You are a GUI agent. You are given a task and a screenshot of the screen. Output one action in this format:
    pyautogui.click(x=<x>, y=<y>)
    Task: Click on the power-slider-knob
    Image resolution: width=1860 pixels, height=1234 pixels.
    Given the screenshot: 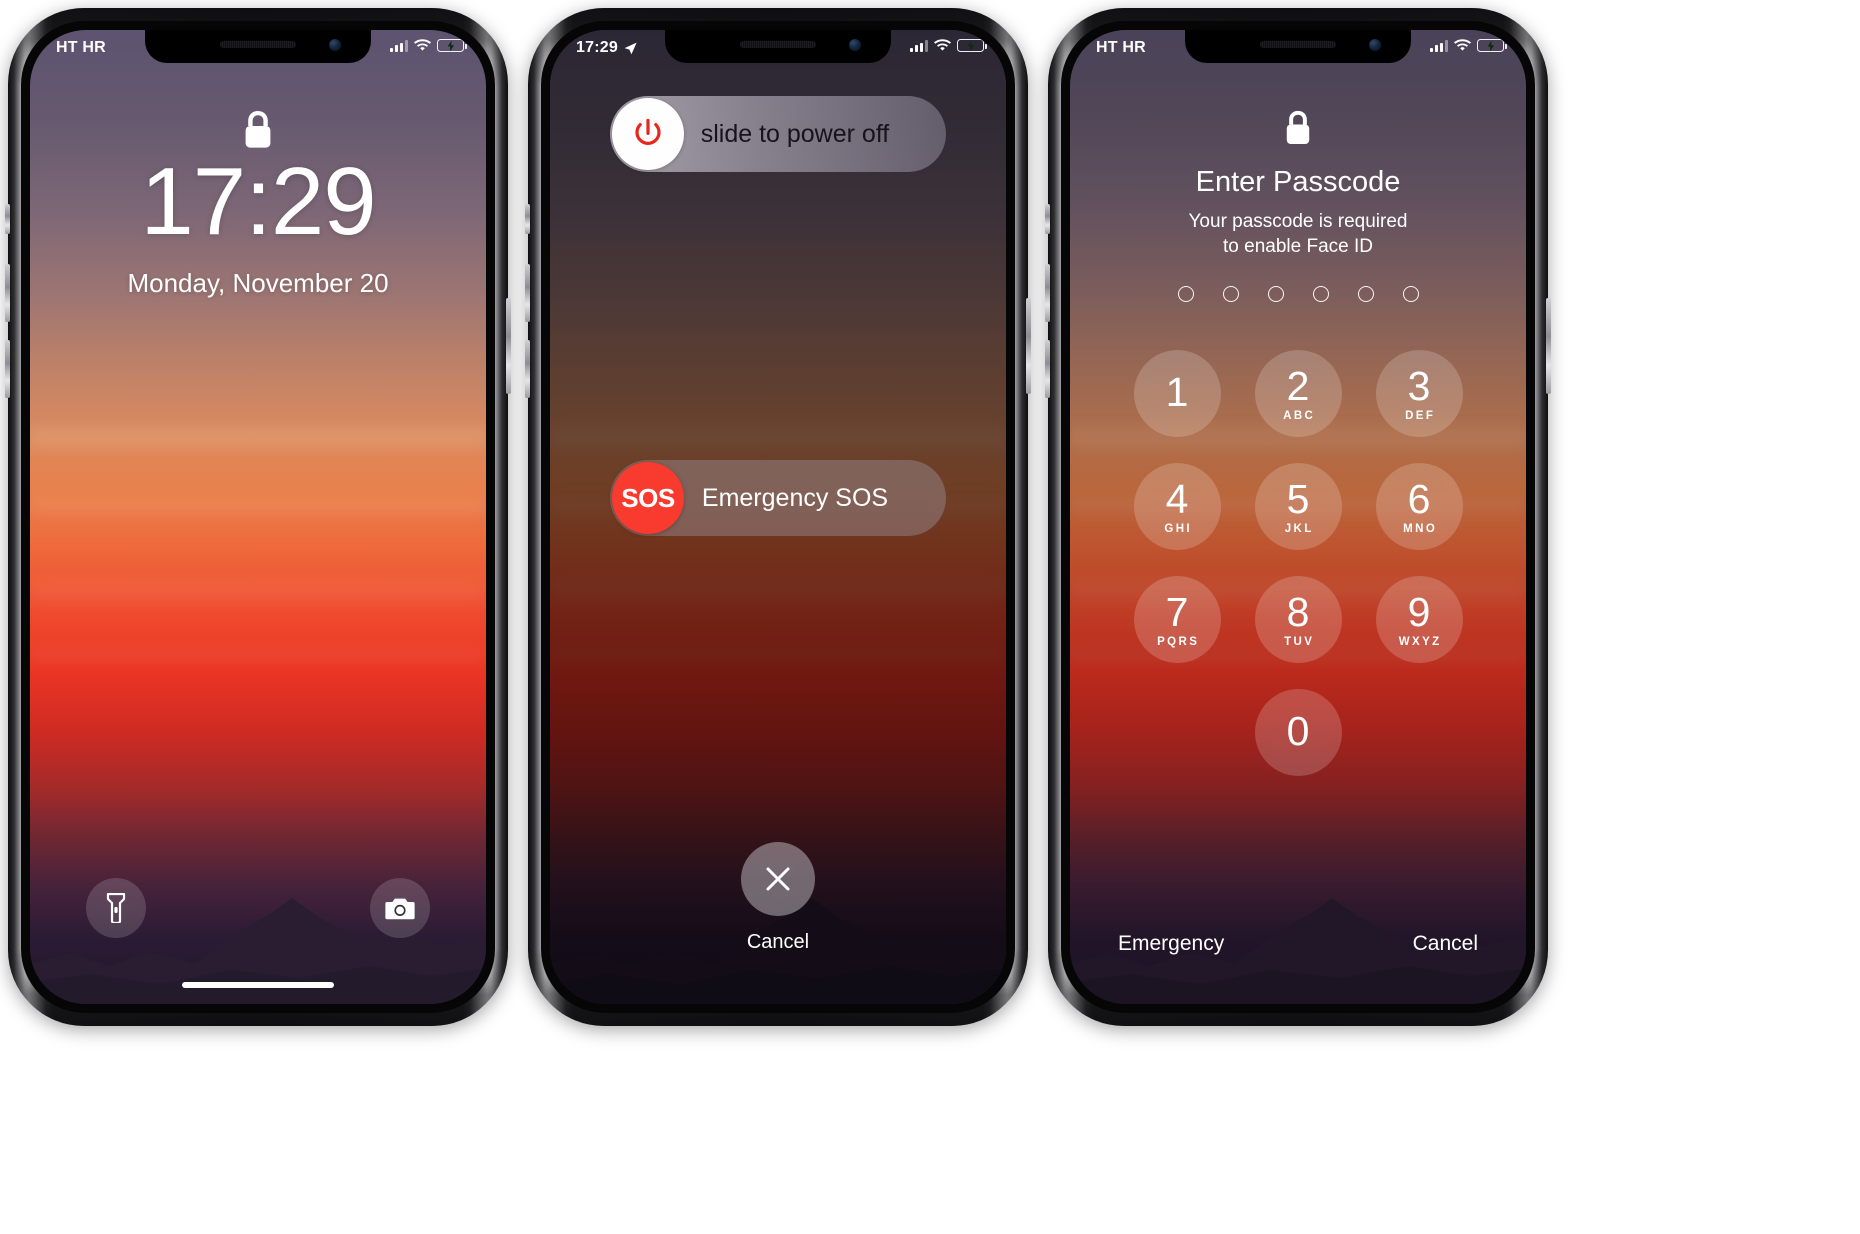 What is the action you would take?
    pyautogui.click(x=648, y=134)
    